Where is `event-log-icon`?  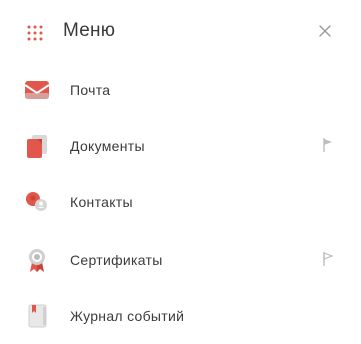 event-log-icon is located at coordinates (37, 316).